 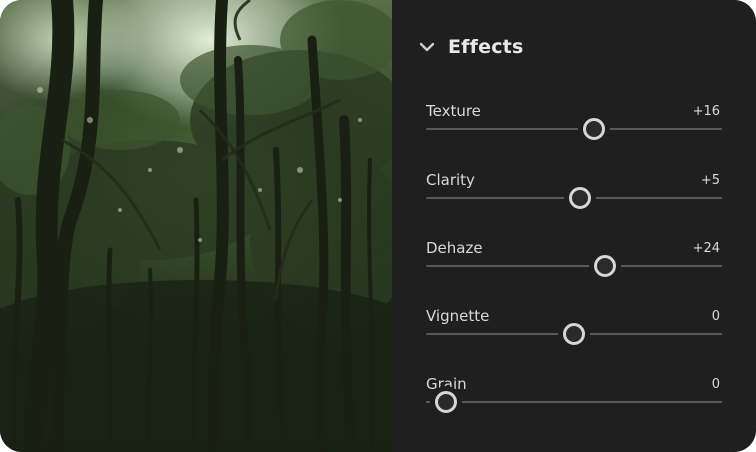 I want to click on slider-thumb-clarity, so click(x=580, y=198).